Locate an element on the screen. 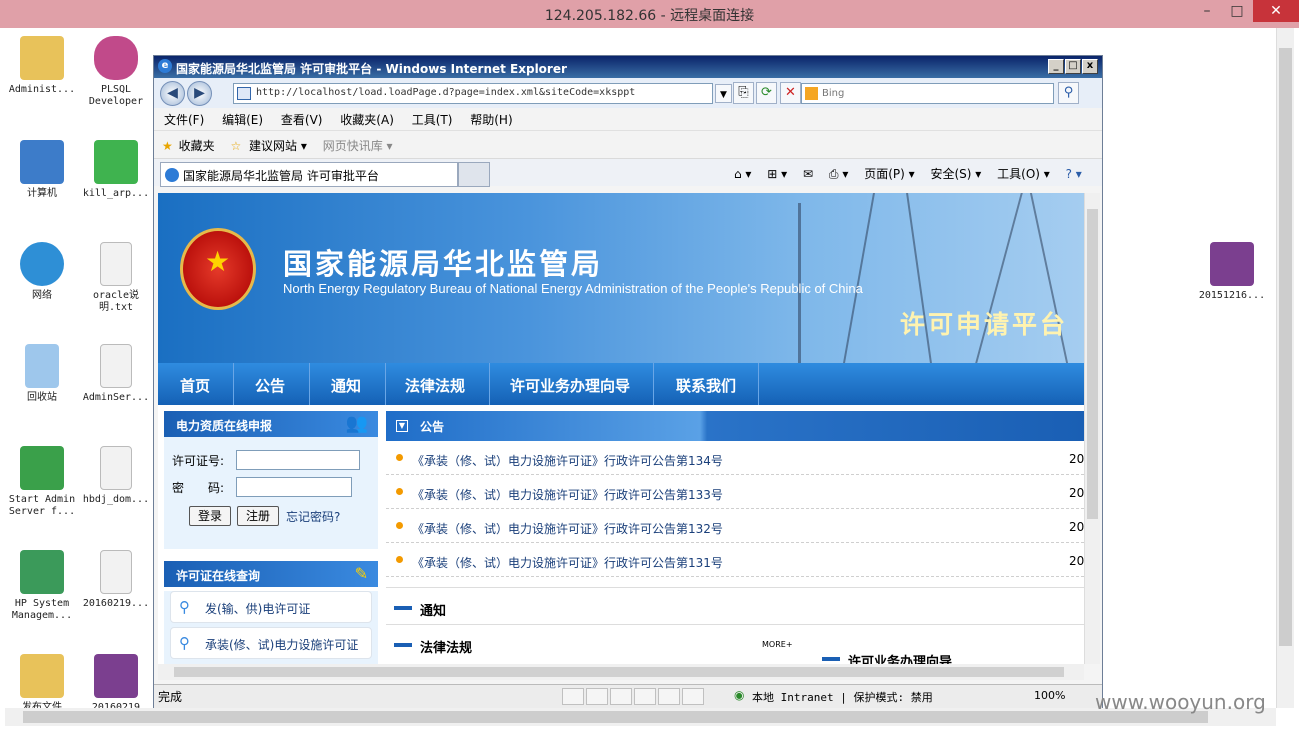 The image size is (1299, 730). winrar-archive-icon is located at coordinates (1232, 264).